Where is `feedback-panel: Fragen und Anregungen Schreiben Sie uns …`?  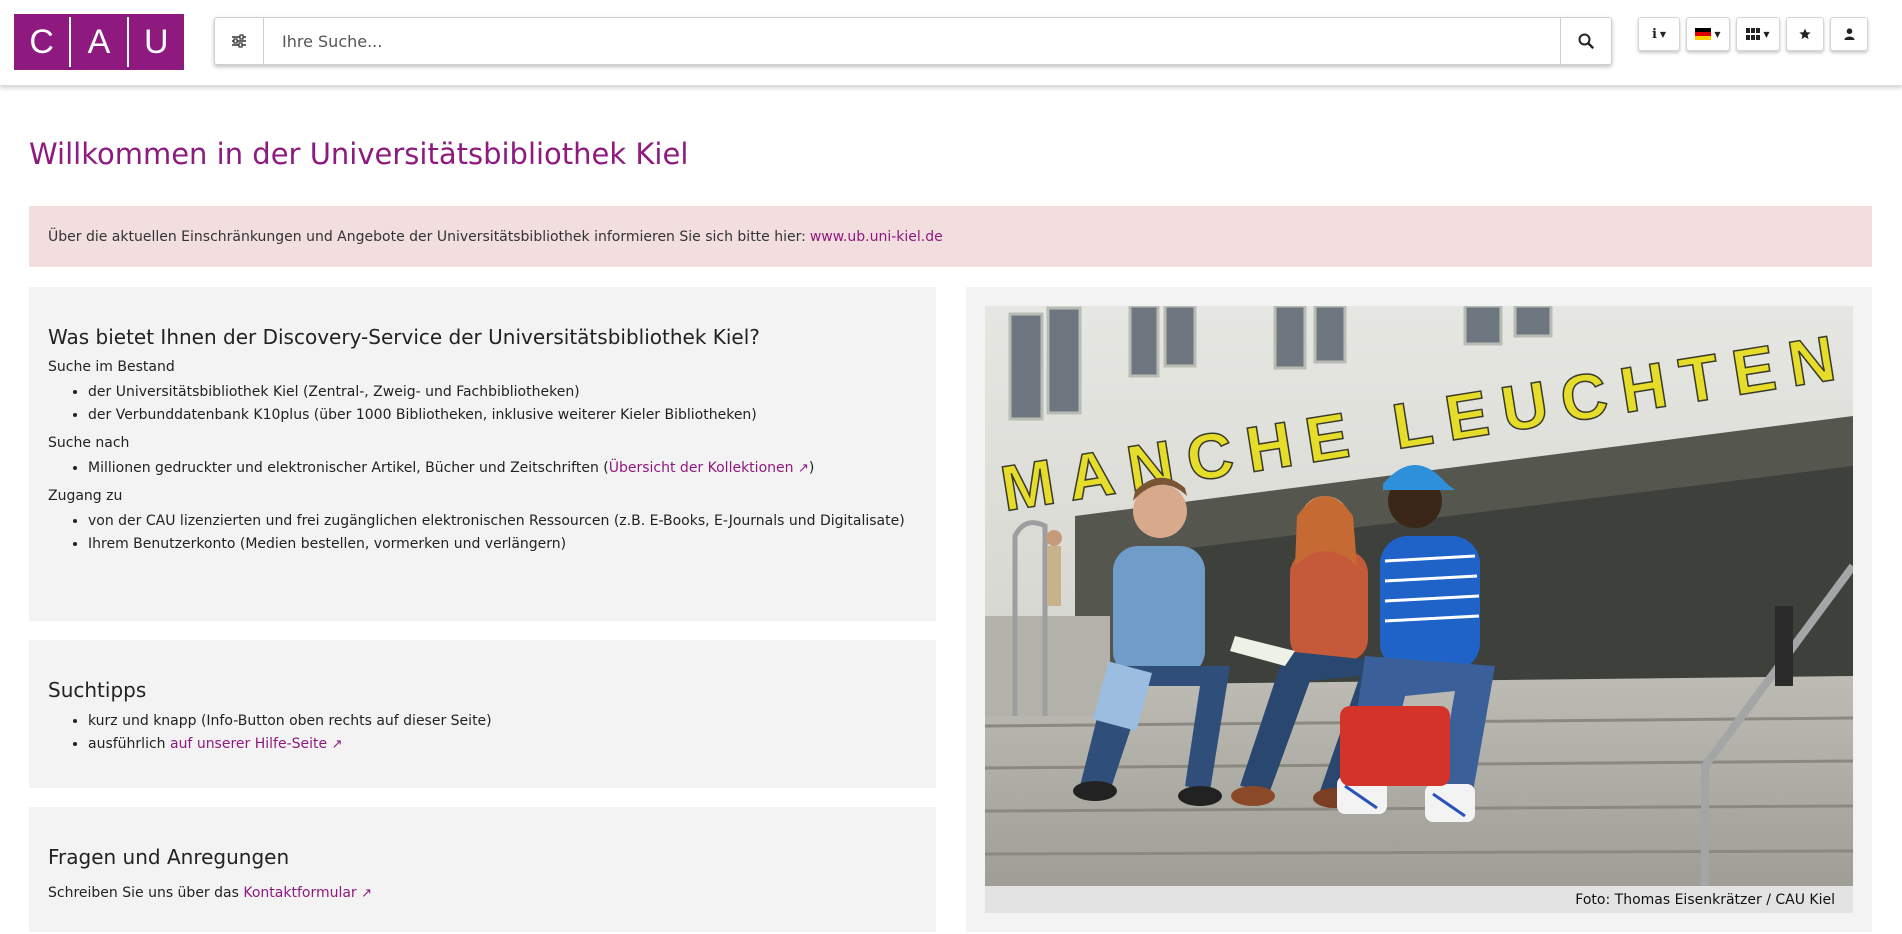
feedback-panel: Fragen und Anregungen Schreiben Sie uns … is located at coordinates (482, 869).